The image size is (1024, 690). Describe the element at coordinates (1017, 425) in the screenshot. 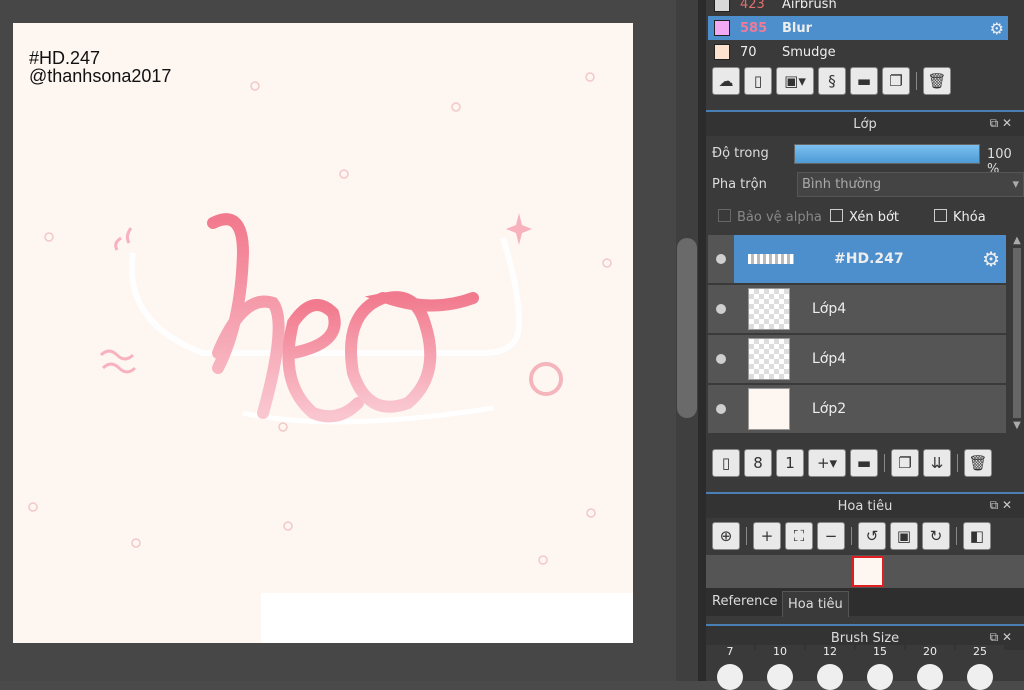

I see `scroll-down-icon: ▼` at that location.